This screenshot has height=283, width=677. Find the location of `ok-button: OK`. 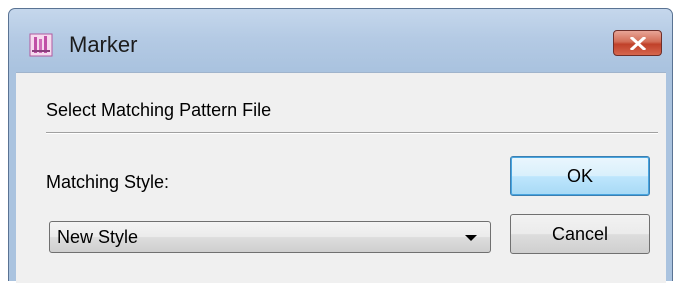

ok-button: OK is located at coordinates (580, 176).